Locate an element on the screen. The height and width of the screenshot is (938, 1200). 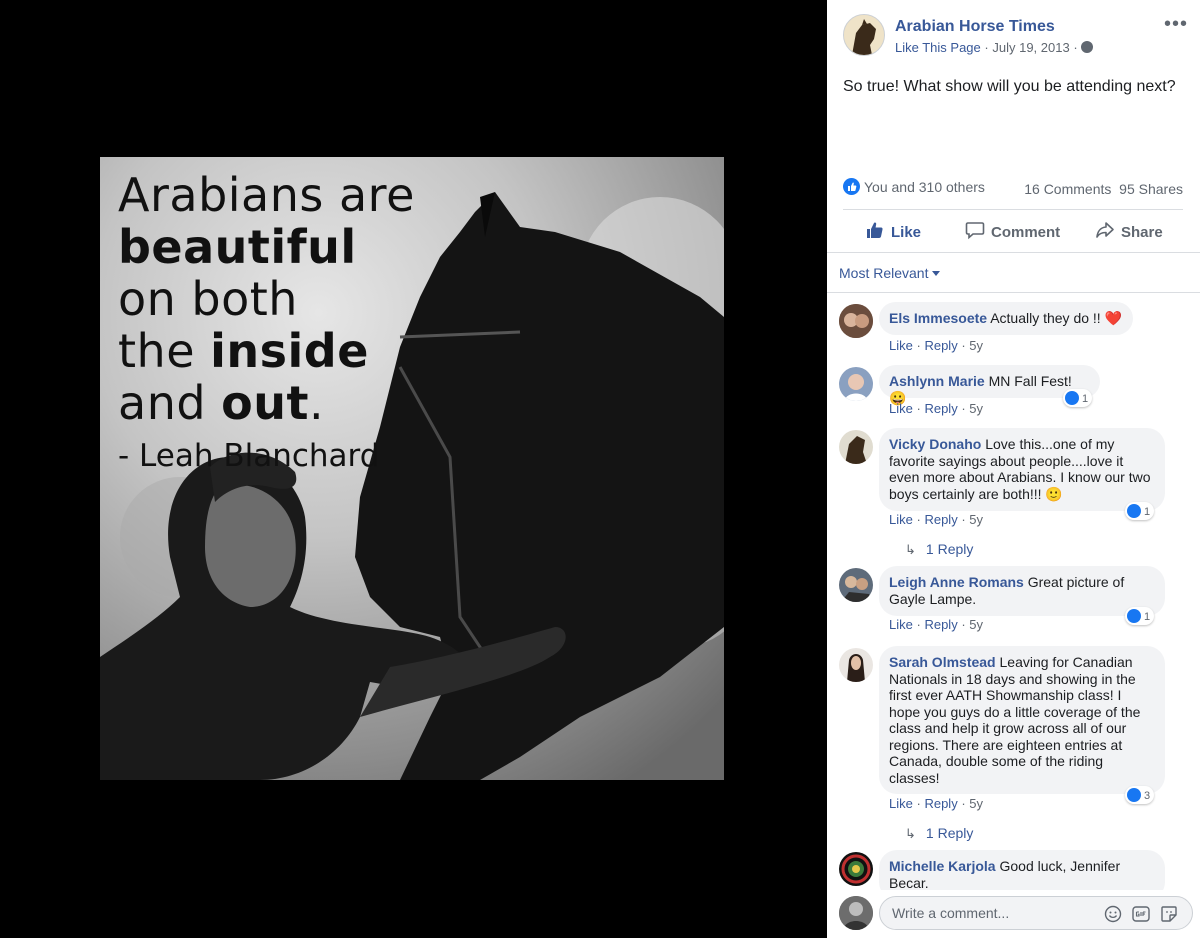
quote-word: the is located at coordinates (164, 351).